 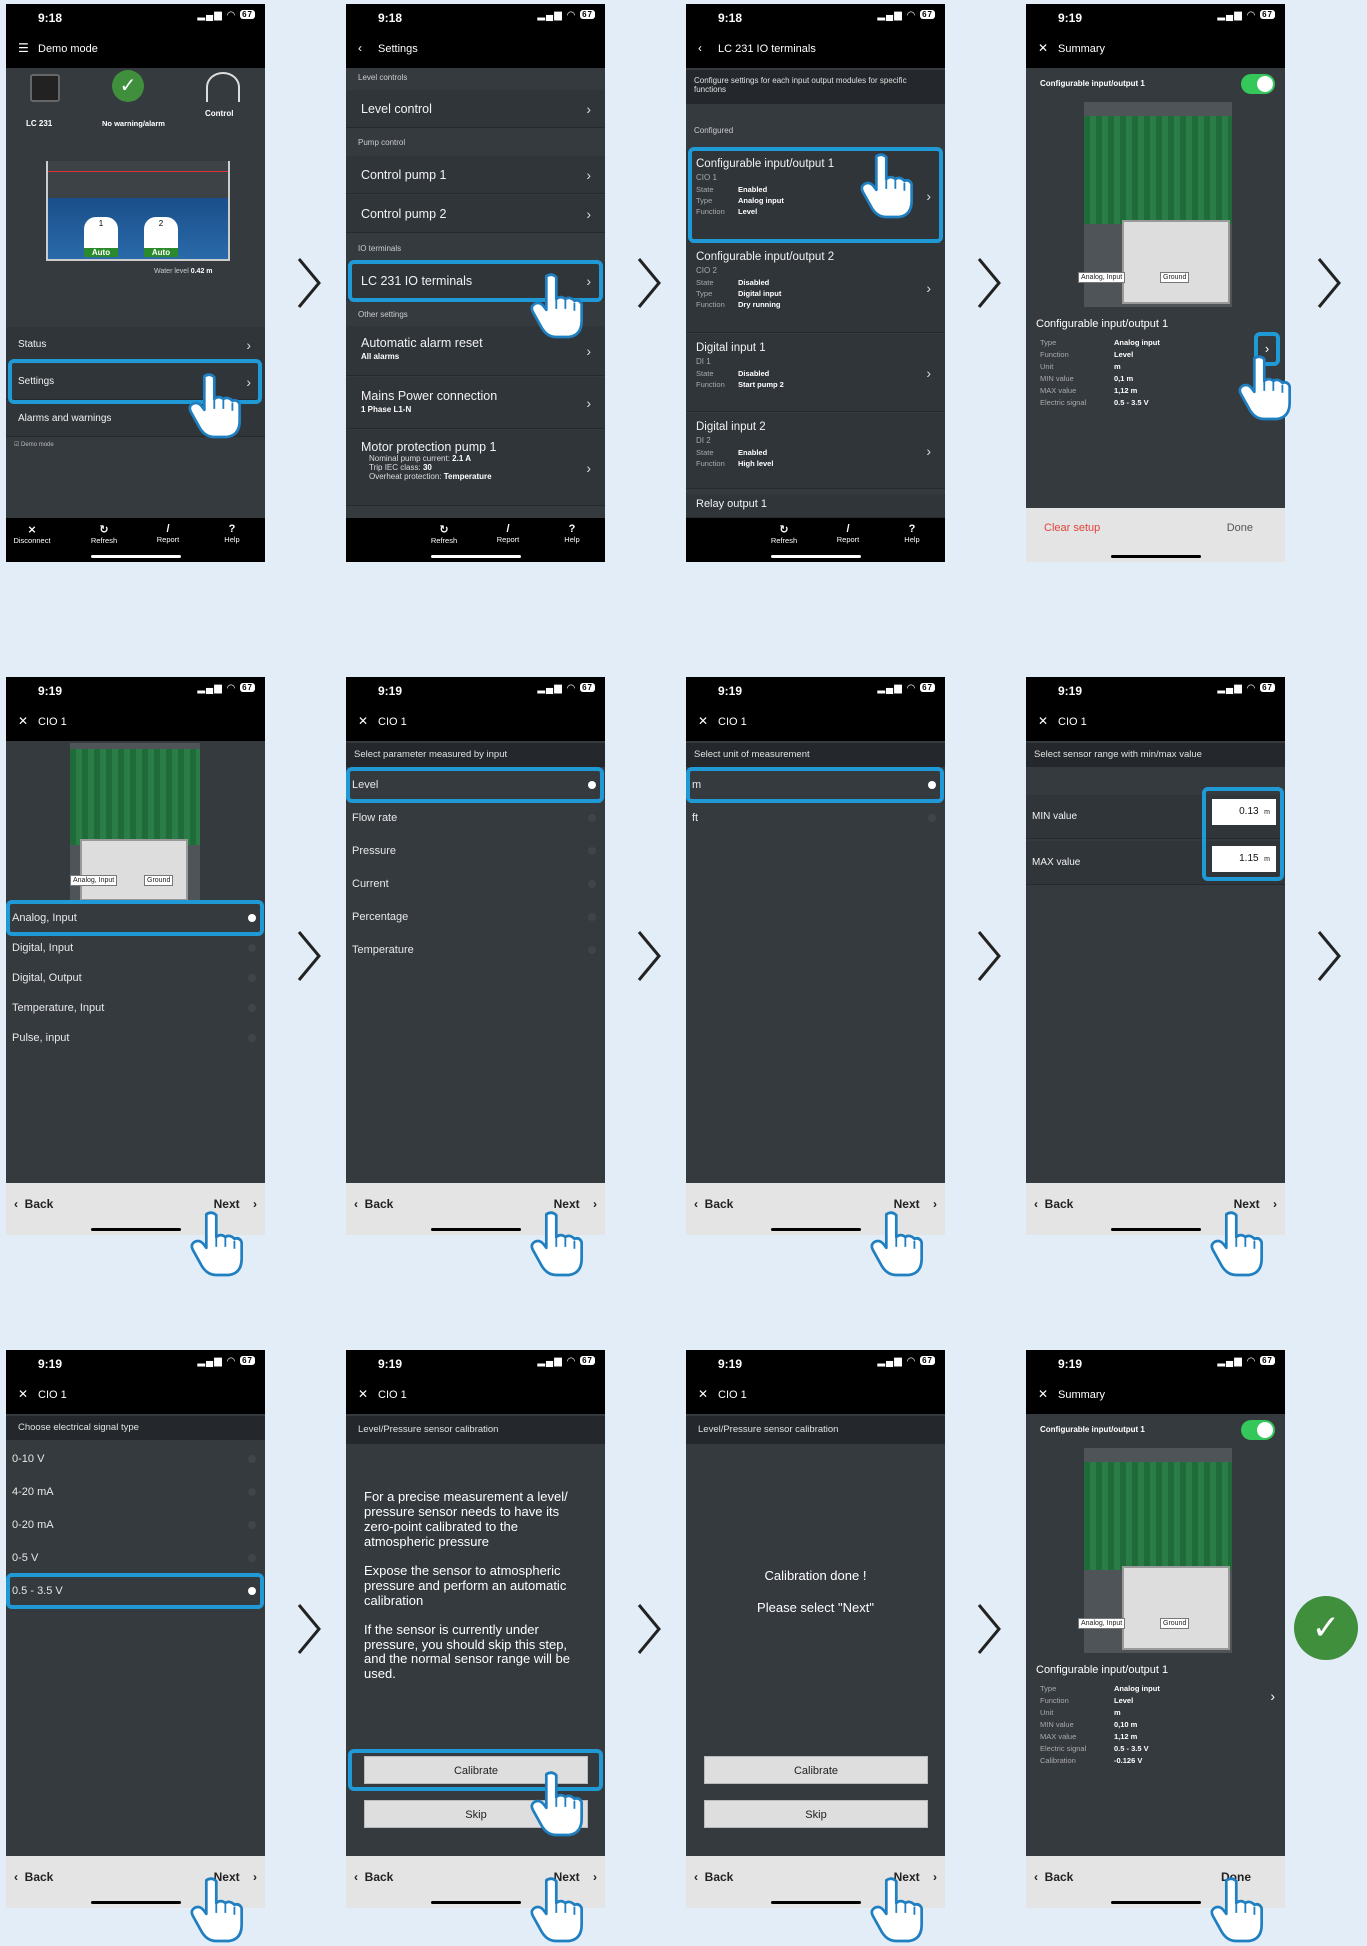 What do you see at coordinates (1072, 528) in the screenshot?
I see `clear-setup-button: Clear setup` at bounding box center [1072, 528].